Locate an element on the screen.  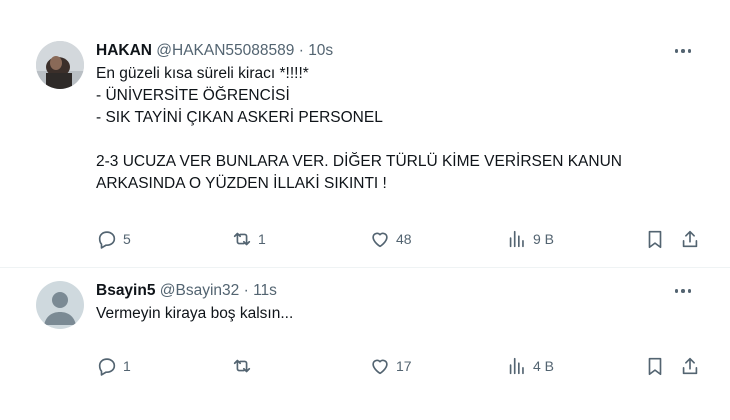
like-count: 17 is located at coordinates (404, 366).